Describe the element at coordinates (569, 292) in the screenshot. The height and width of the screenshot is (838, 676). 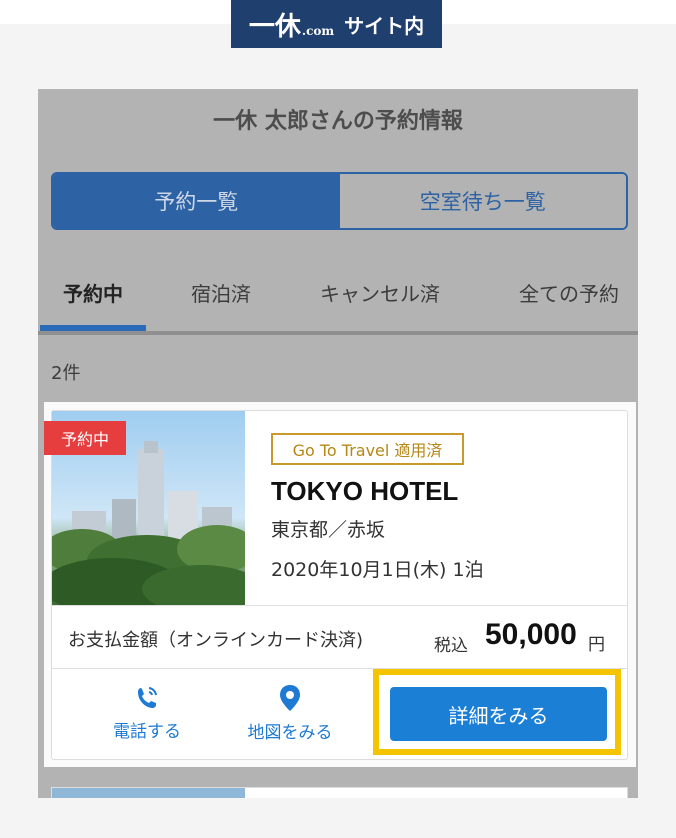
I see `tab-all: 全ての予約` at that location.